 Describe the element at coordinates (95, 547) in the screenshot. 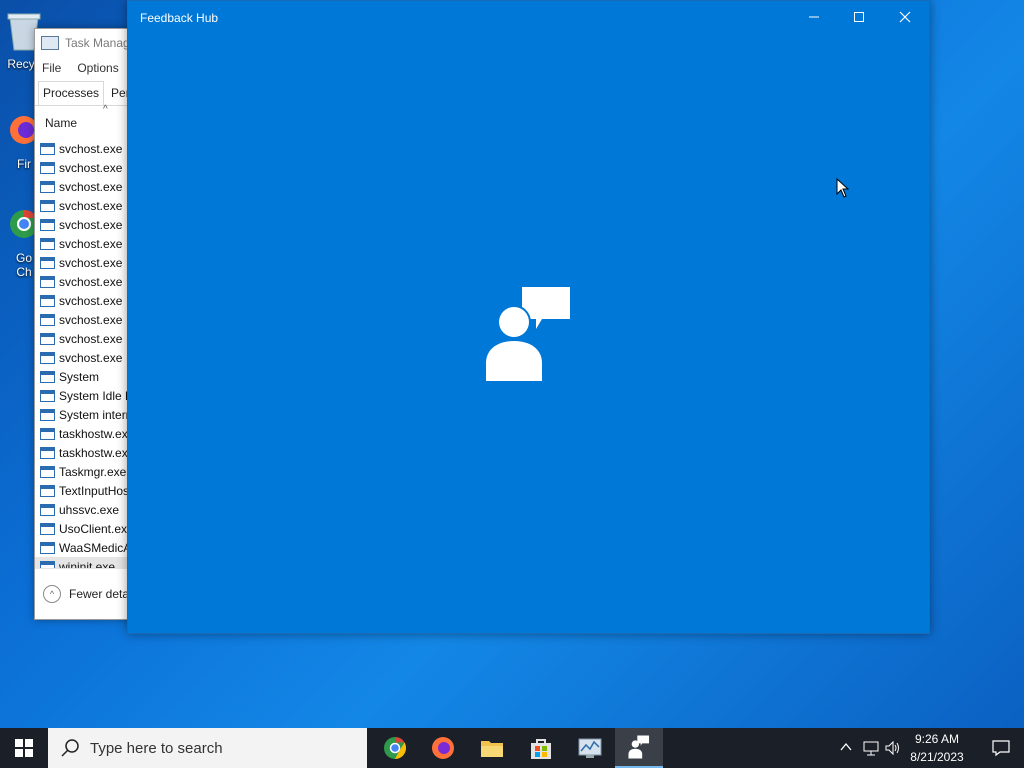

I see `process-name: WaaSMedicA` at that location.